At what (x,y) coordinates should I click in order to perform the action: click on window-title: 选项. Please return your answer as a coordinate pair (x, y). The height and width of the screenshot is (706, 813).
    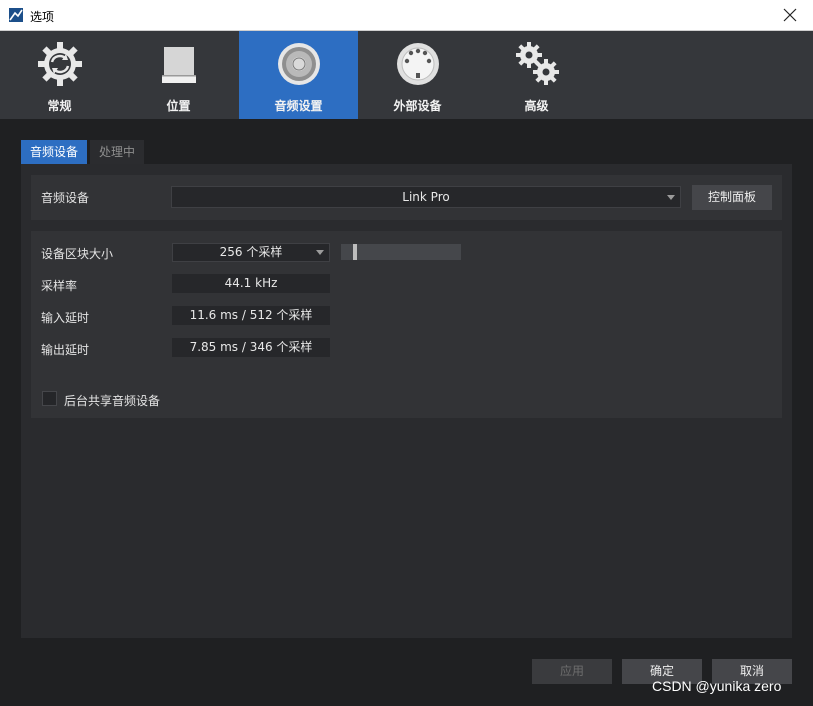
    Looking at the image, I should click on (42, 17).